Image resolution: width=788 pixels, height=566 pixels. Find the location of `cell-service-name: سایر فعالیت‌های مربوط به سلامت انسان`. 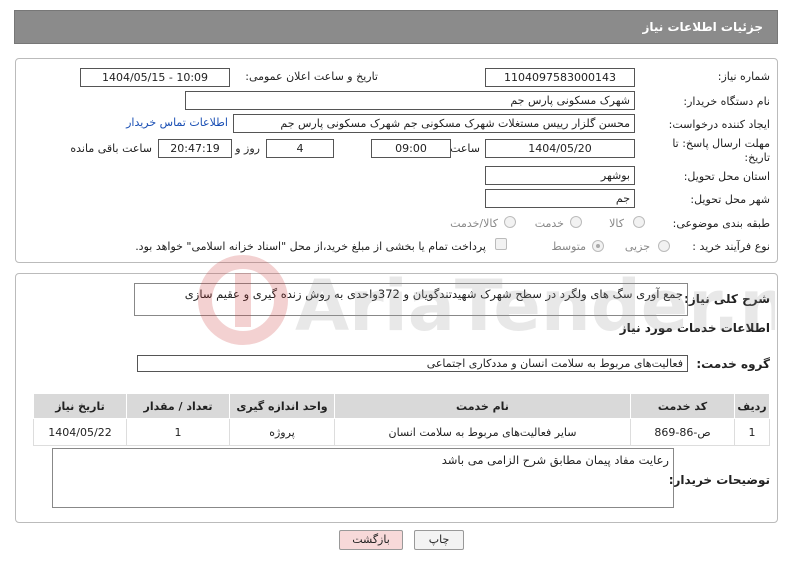

cell-service-name: سایر فعالیت‌های مربوط به سلامت انسان is located at coordinates (482, 432).